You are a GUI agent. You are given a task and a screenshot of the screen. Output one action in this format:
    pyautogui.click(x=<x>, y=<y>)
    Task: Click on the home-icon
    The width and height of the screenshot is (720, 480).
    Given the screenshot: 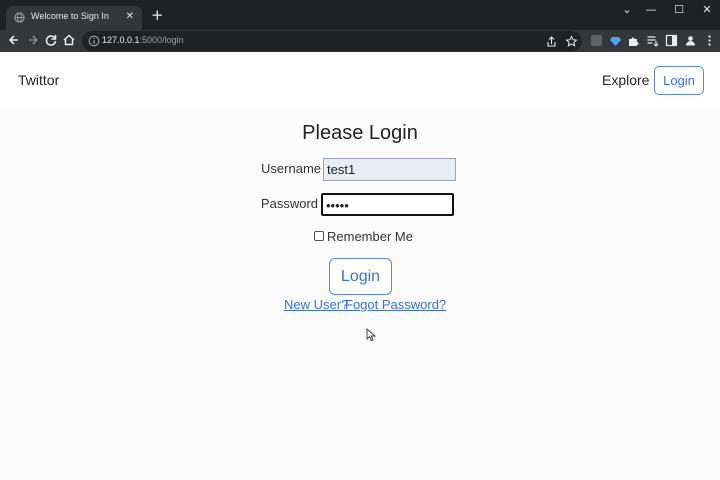 What is the action you would take?
    pyautogui.click(x=69, y=40)
    